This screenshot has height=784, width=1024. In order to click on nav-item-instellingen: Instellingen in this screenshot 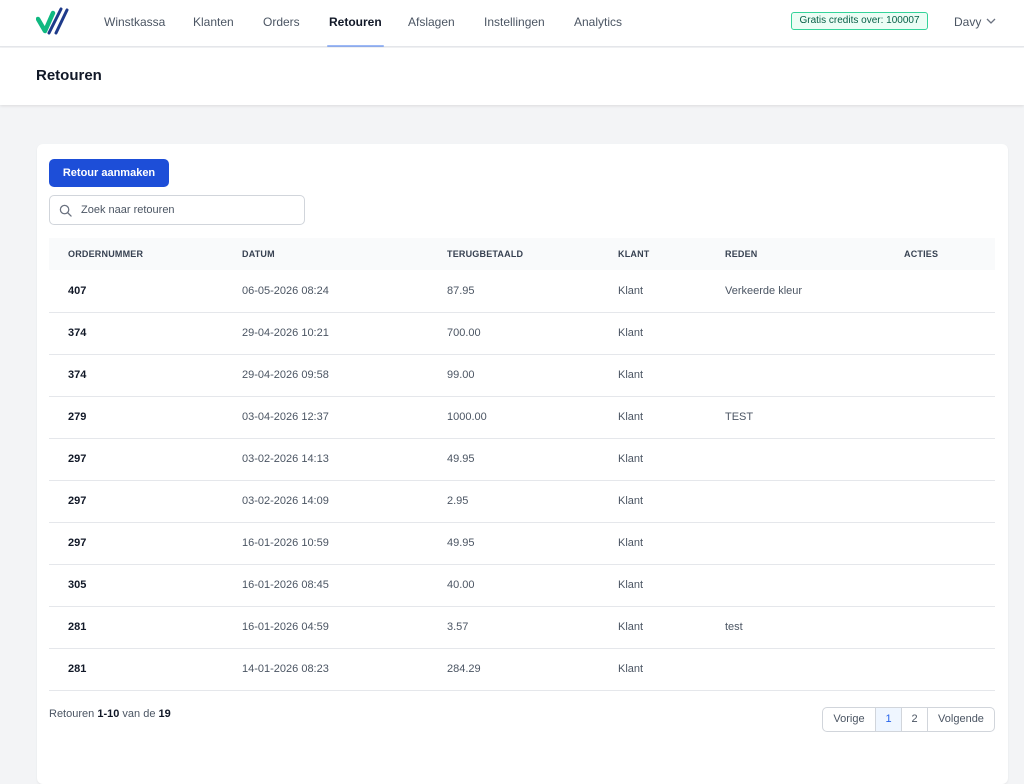, I will do `click(514, 23)`.